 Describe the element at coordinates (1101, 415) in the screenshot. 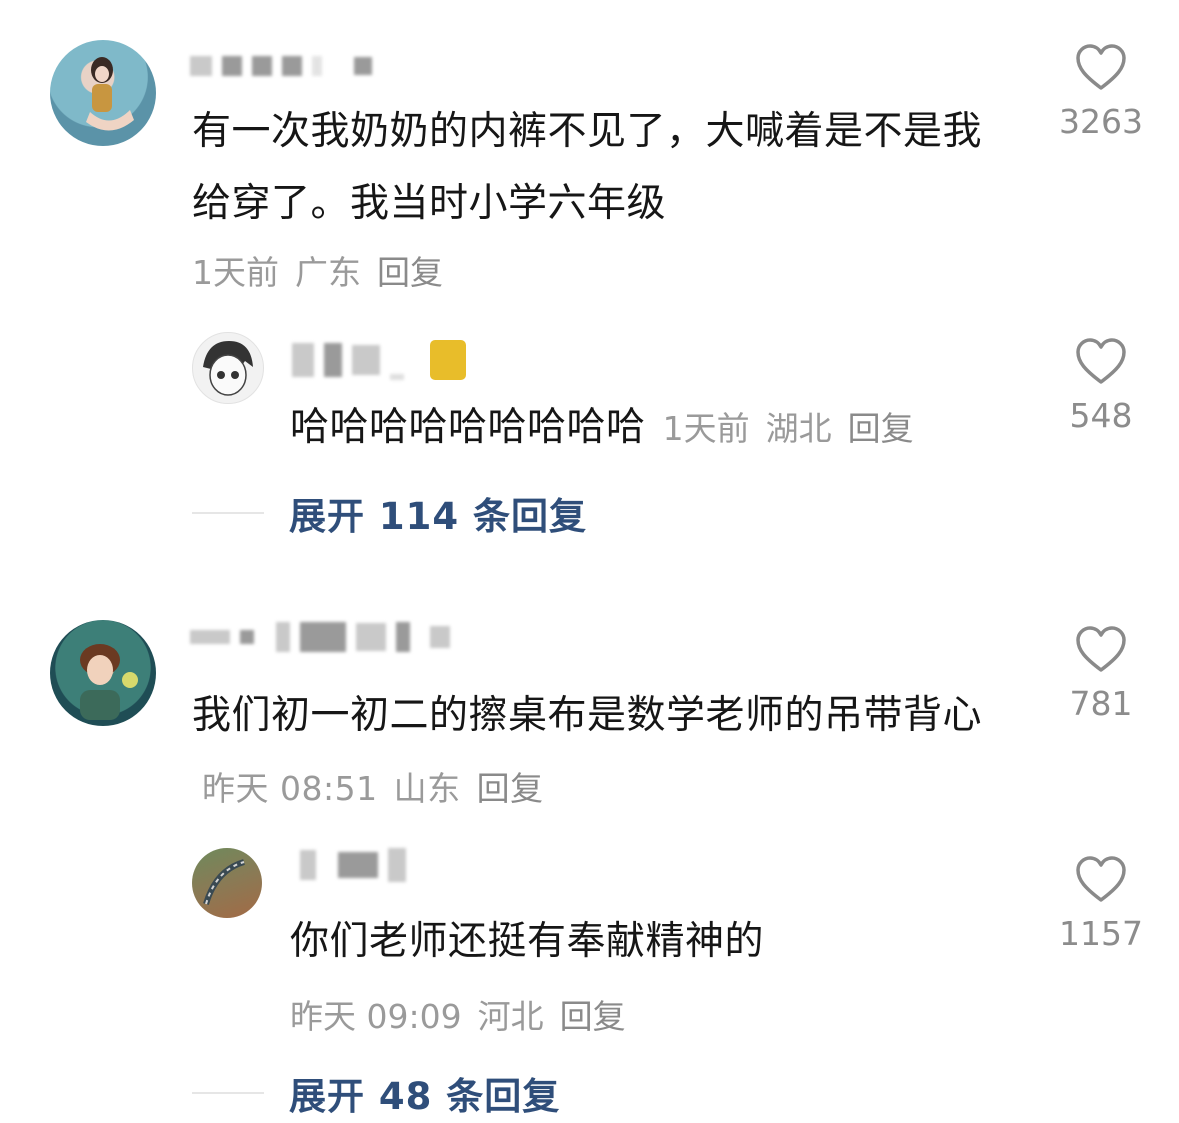

I see `like-count: 548` at that location.